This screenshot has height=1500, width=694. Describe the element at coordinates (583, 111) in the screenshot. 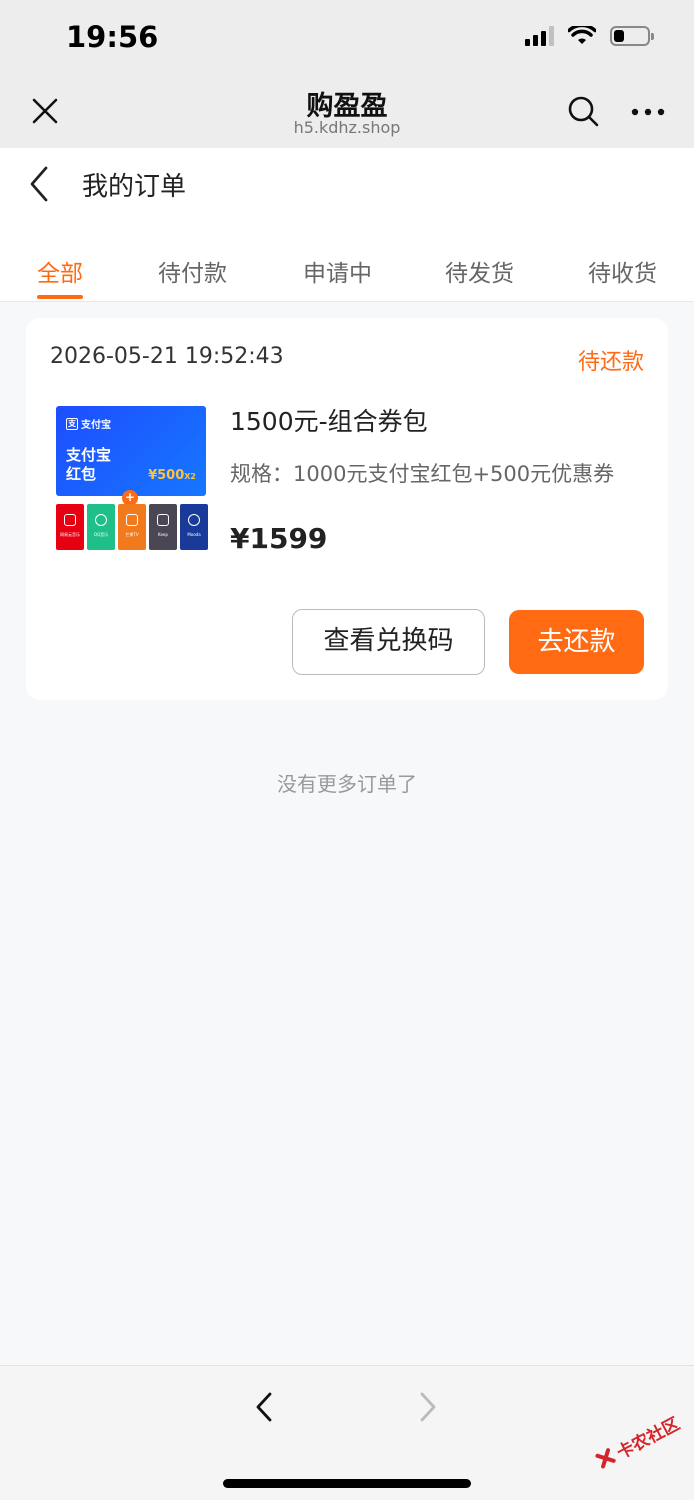

I see `search-icon` at that location.